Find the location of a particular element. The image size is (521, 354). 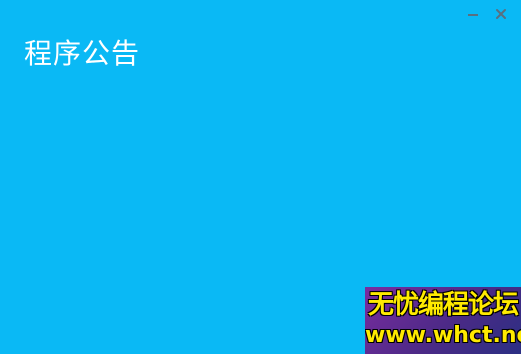

minimize-icon is located at coordinates (473, 15).